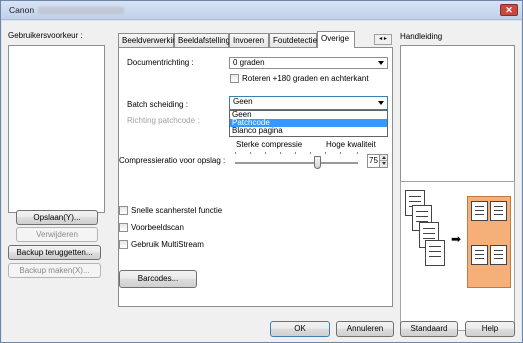  I want to click on user-preference-list, so click(56, 129).